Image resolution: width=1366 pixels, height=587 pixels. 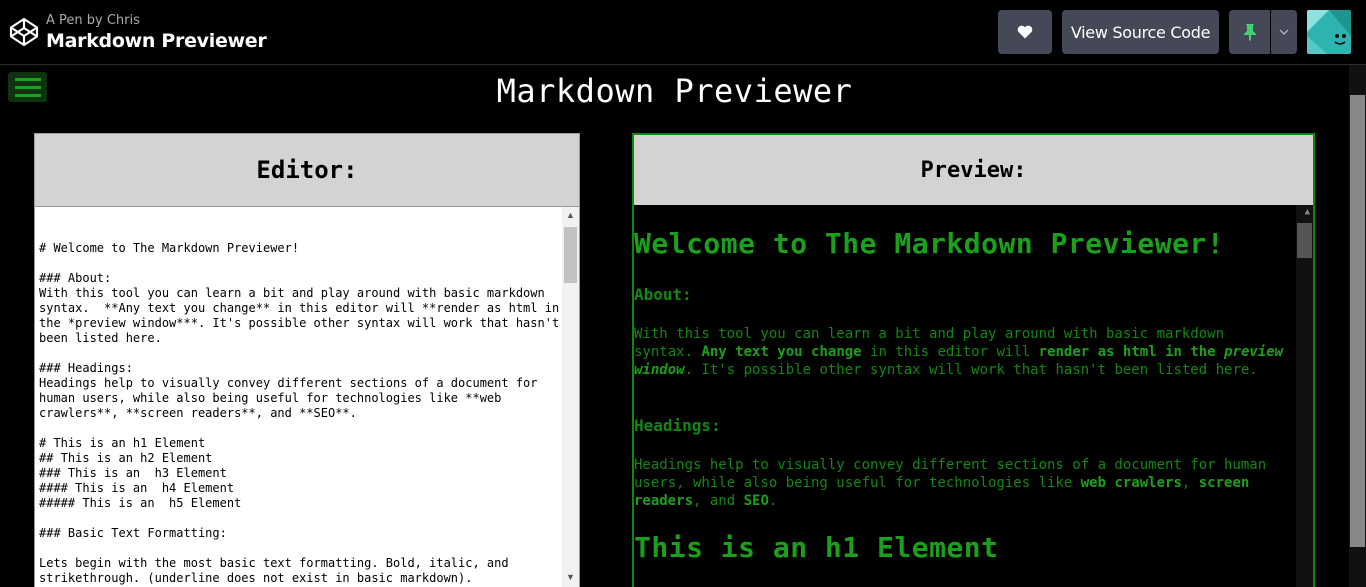 I want to click on preview-scroll-thumb, so click(x=1304, y=240).